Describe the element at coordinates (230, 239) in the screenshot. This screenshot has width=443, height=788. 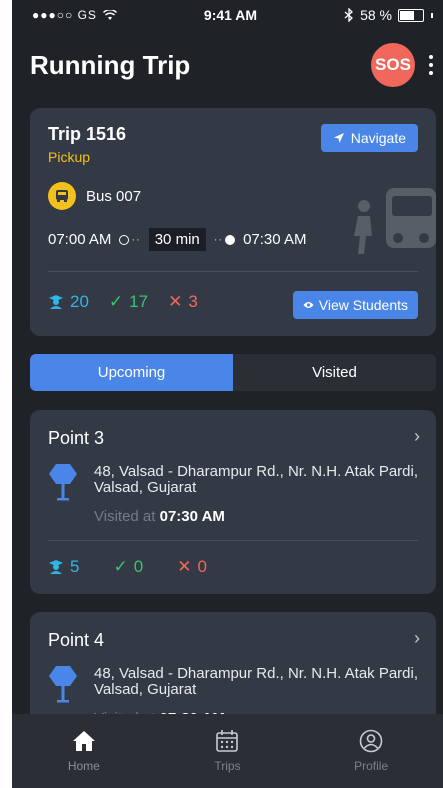
I see `end-dot-icon` at that location.